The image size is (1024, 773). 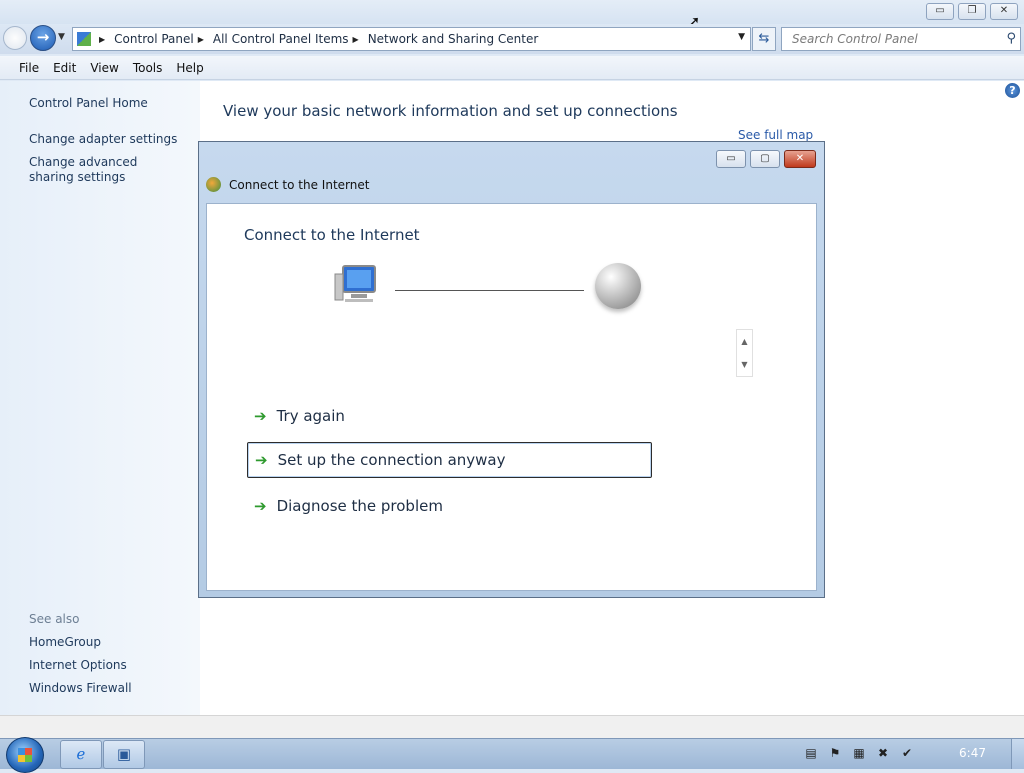 I want to click on menu-view: View, so click(x=104, y=68).